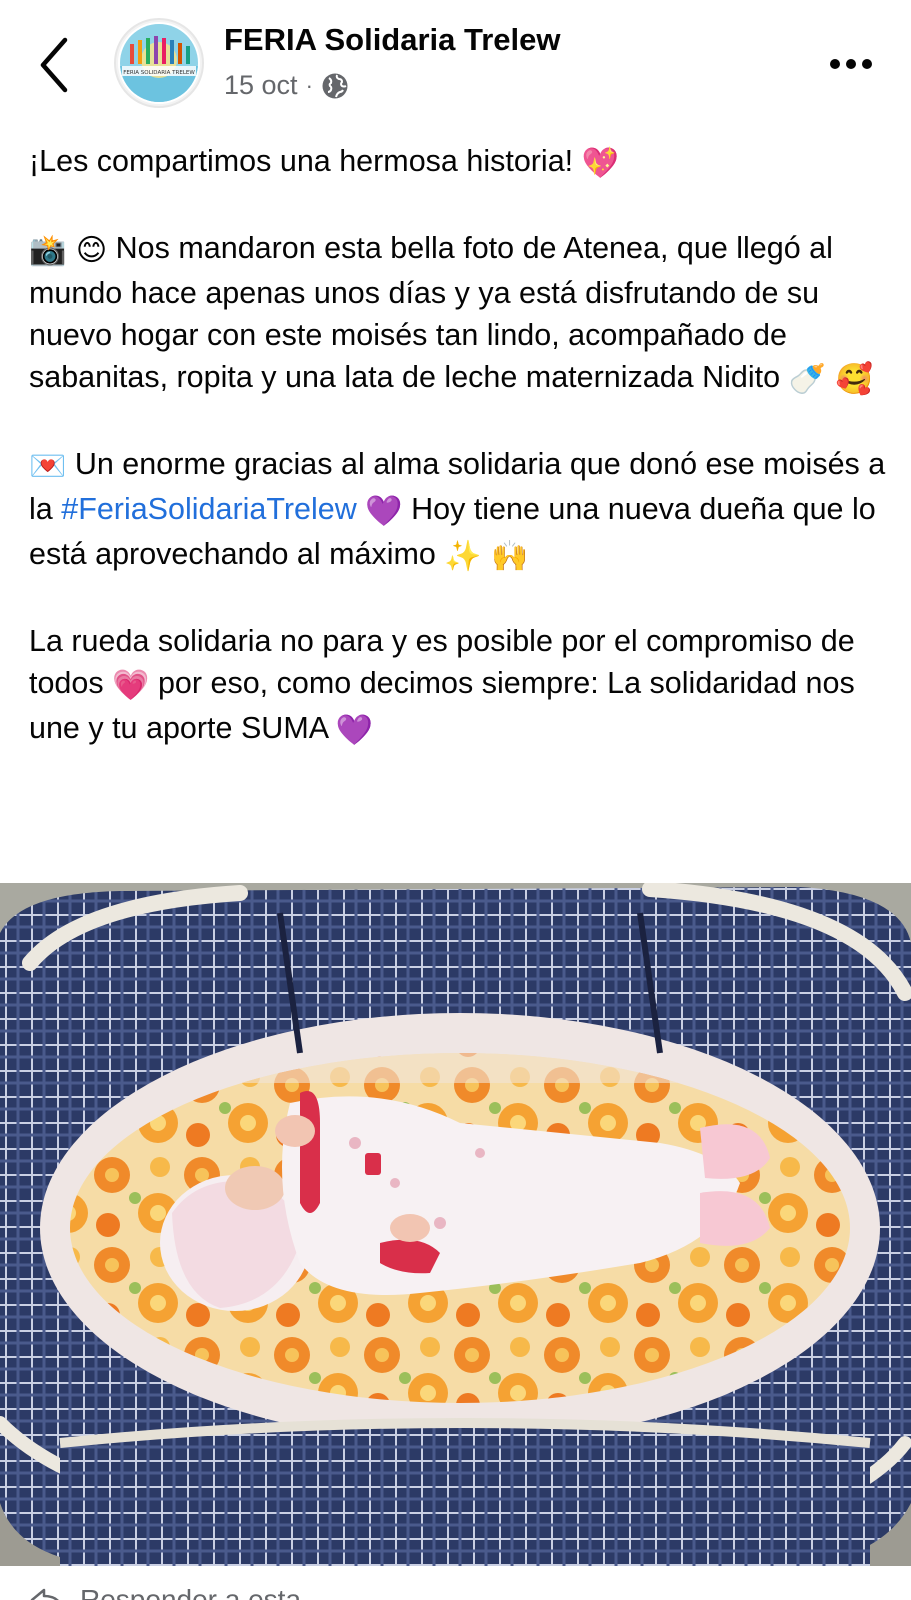 The height and width of the screenshot is (1600, 911). Describe the element at coordinates (68, 250) in the screenshot. I see `camera-smile-icon: 📸 😊` at that location.